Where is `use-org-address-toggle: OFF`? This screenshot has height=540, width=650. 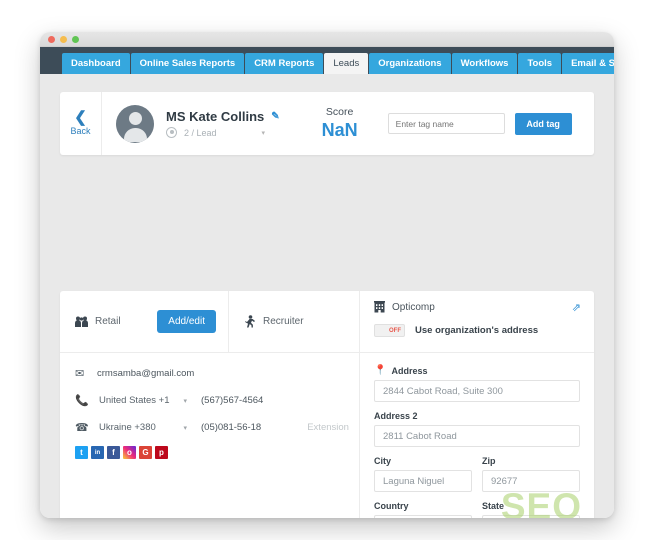 use-org-address-toggle: OFF is located at coordinates (389, 330).